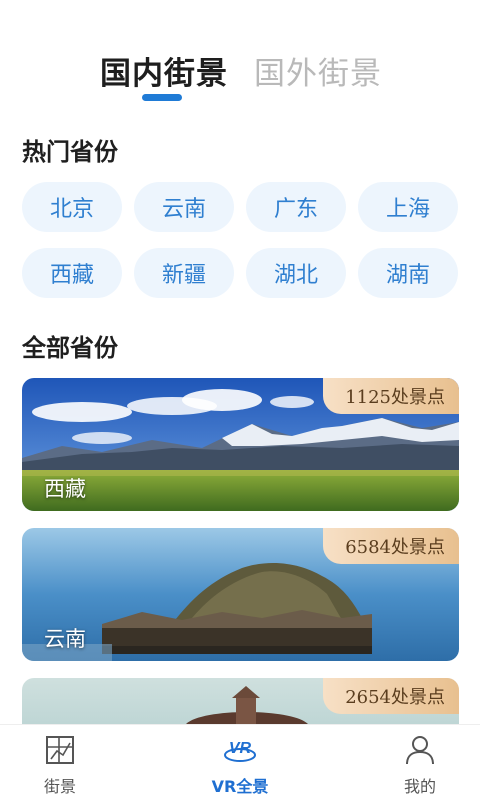 The width and height of the screenshot is (480, 800). Describe the element at coordinates (318, 70) in the screenshot. I see `tab-overseas: 国外街景` at that location.